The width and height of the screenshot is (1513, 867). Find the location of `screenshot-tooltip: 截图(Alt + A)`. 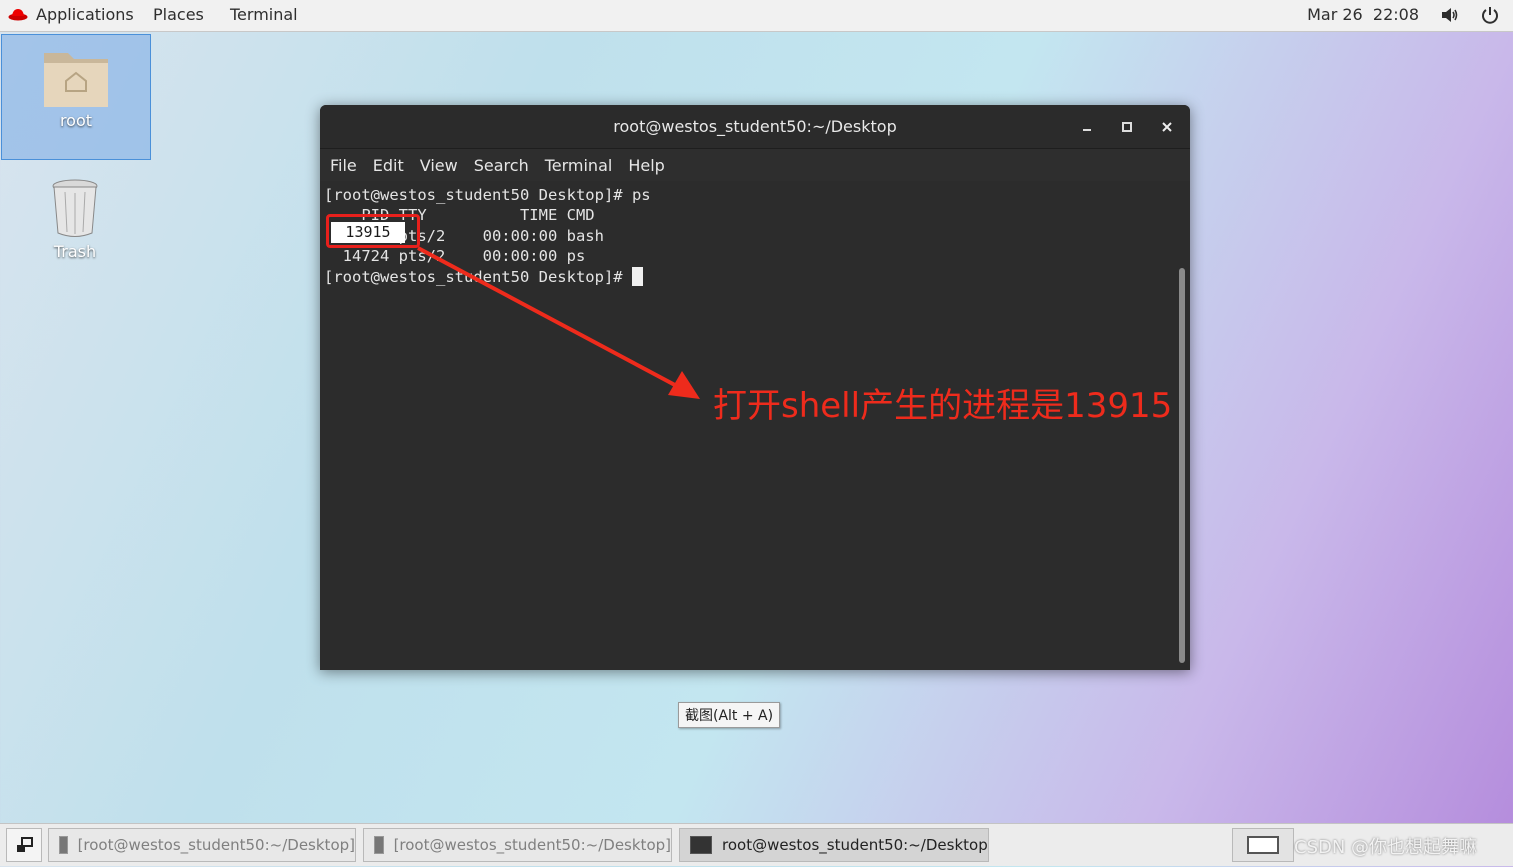

screenshot-tooltip: 截图(Alt + A) is located at coordinates (729, 715).